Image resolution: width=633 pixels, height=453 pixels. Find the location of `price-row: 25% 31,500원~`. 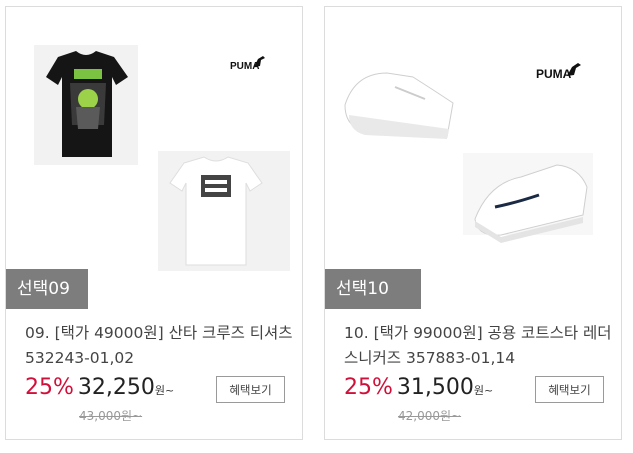

price-row: 25% 31,500원~ is located at coordinates (418, 389).